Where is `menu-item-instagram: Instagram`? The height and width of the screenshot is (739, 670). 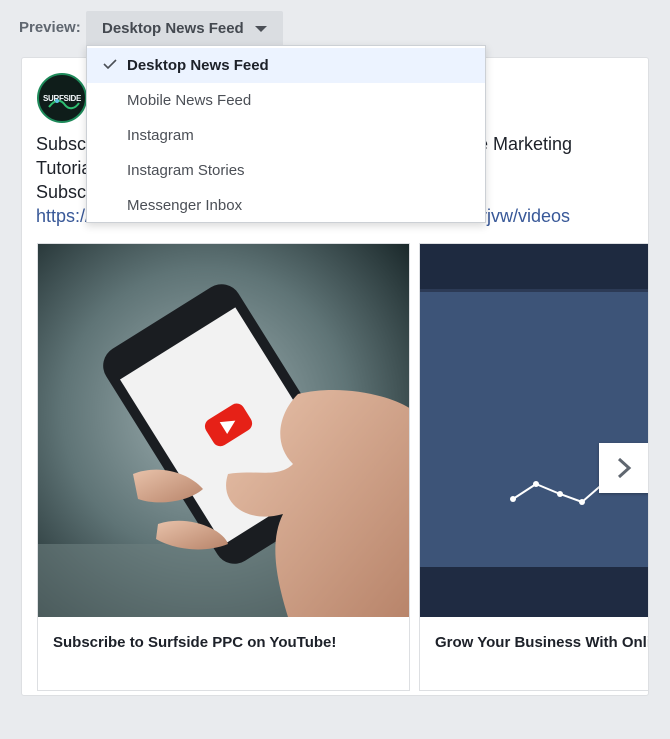 menu-item-instagram: Instagram is located at coordinates (286, 135).